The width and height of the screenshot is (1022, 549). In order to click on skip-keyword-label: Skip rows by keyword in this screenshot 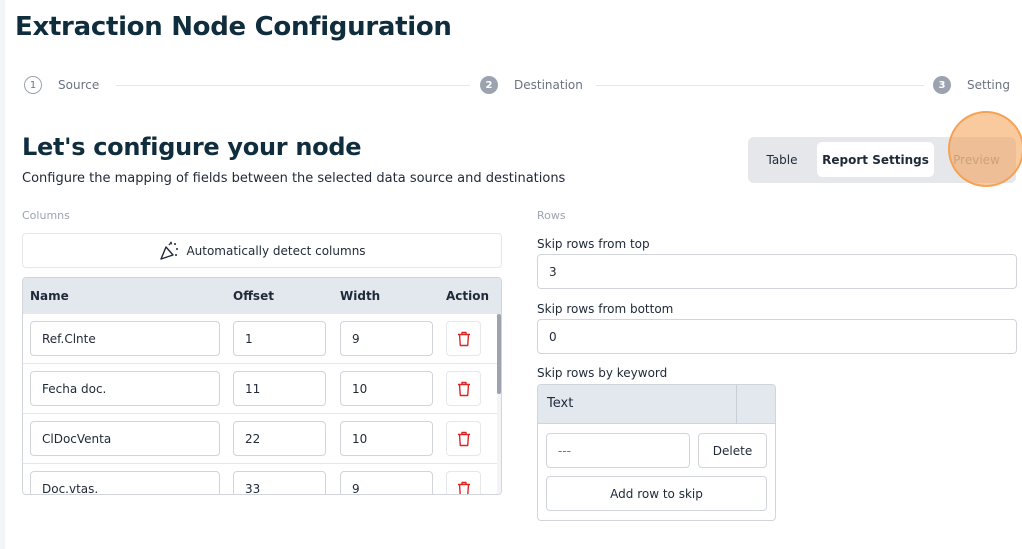, I will do `click(602, 373)`.